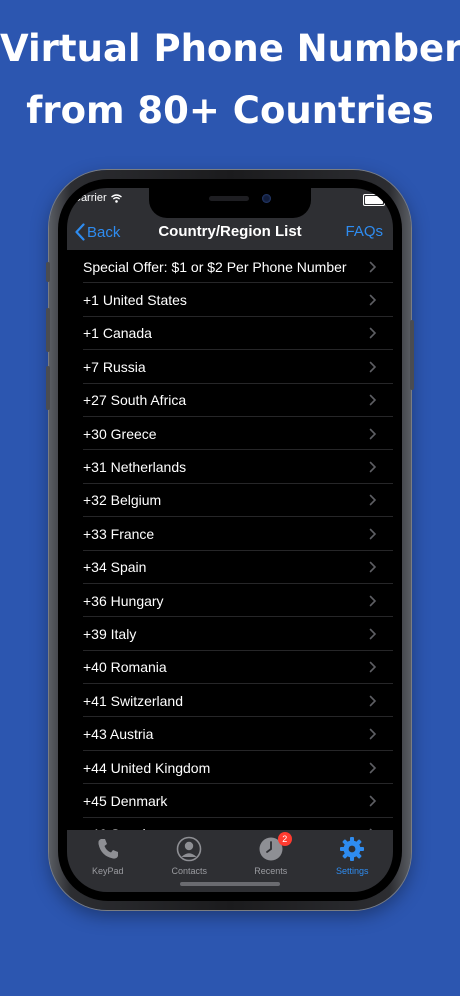 This screenshot has width=460, height=996. I want to click on row-label: +41 Switzerland, so click(133, 700).